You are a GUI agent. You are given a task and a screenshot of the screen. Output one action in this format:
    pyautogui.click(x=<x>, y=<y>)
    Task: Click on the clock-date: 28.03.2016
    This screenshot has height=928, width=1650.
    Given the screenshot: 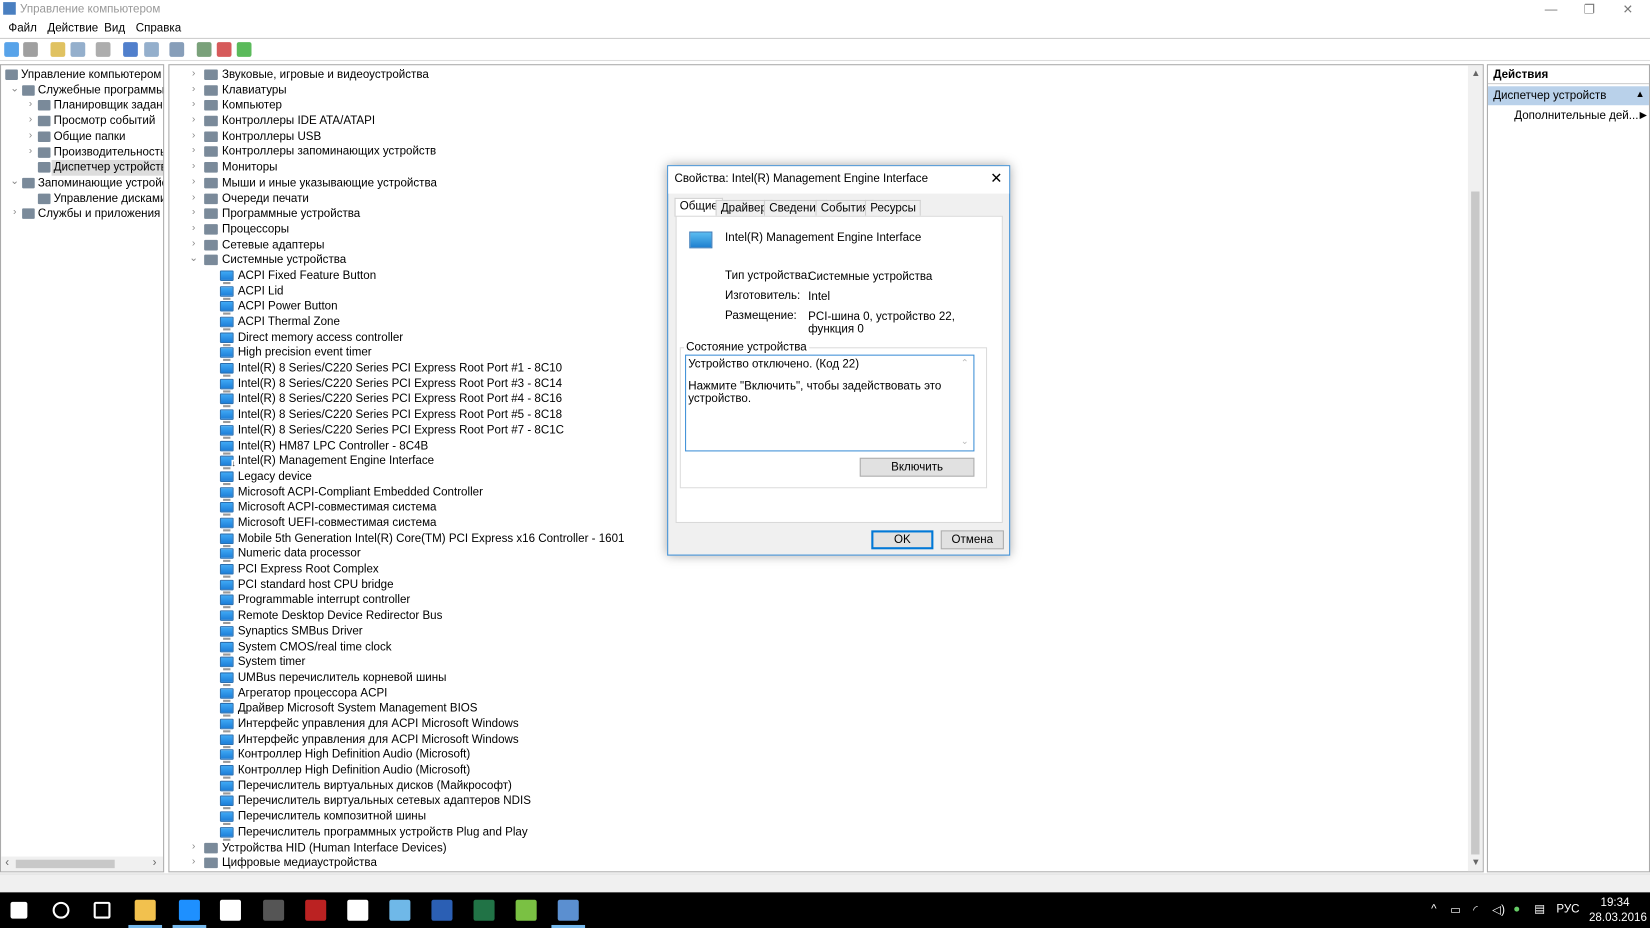 What is the action you would take?
    pyautogui.click(x=1618, y=917)
    